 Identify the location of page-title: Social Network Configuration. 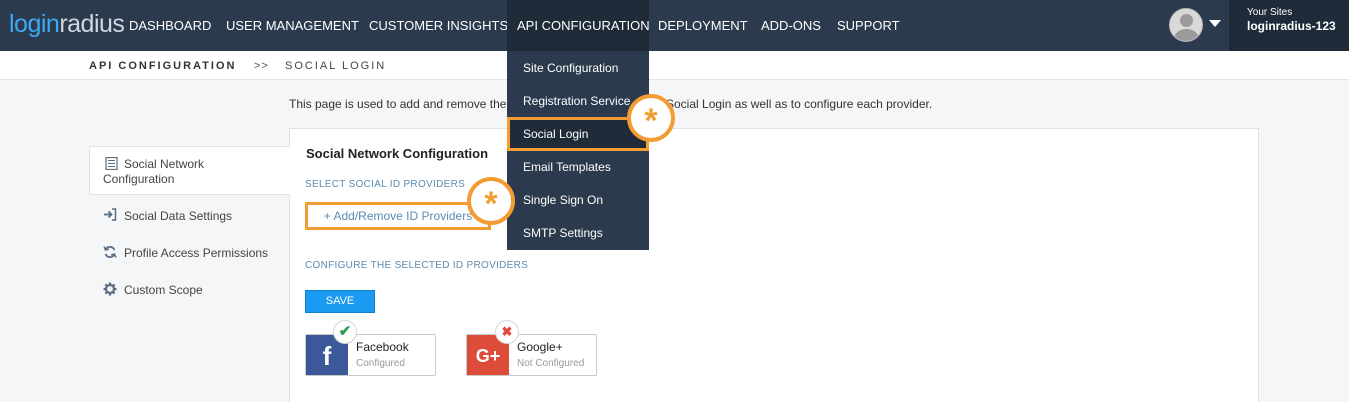
(397, 153).